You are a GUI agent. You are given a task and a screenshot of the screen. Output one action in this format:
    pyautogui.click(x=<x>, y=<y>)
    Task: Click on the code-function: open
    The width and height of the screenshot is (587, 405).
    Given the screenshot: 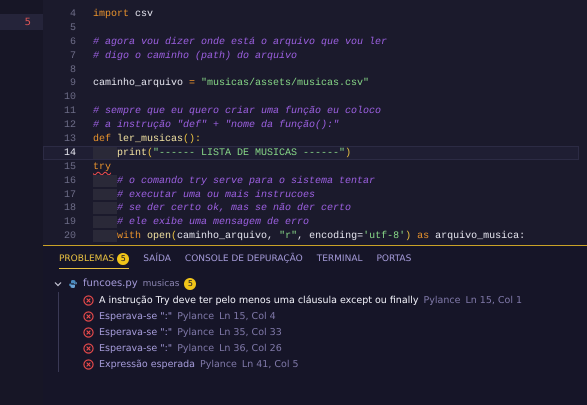 What is the action you would take?
    pyautogui.click(x=159, y=236)
    